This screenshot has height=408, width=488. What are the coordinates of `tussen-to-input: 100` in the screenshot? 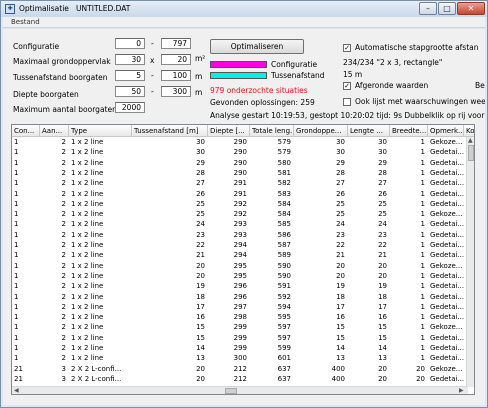 It's located at (176, 75).